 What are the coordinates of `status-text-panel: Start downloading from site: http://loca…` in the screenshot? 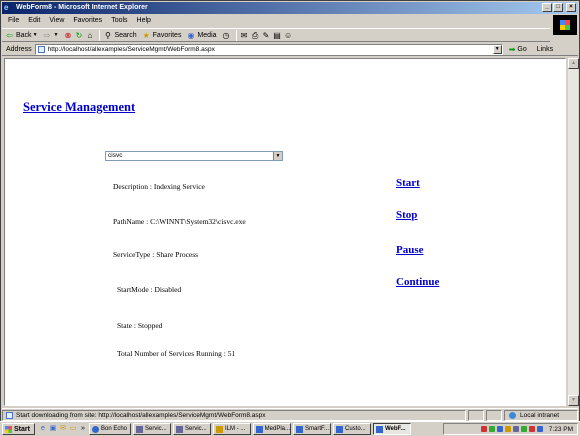 It's located at (234, 415).